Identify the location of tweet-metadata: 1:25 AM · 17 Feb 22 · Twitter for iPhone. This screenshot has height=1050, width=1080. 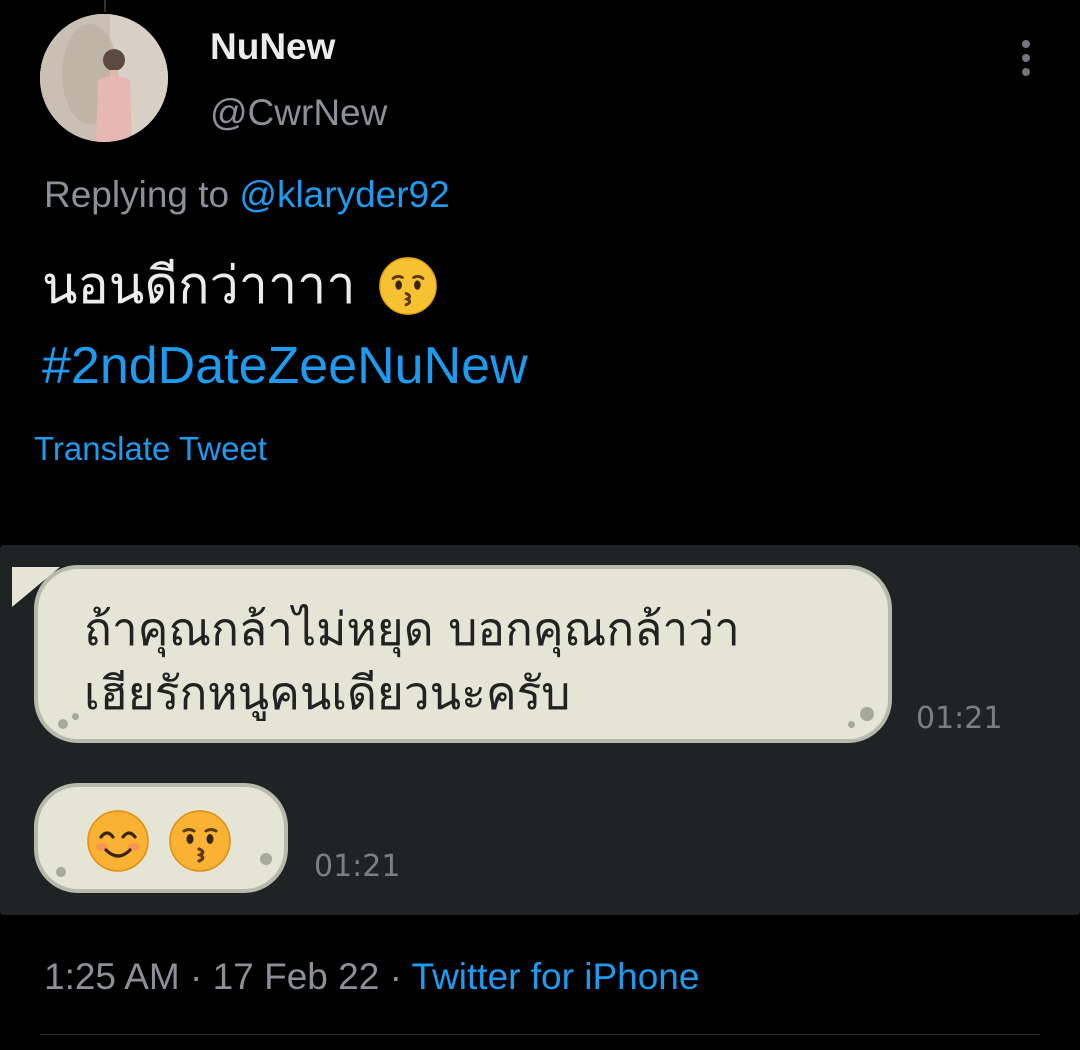
(371, 977).